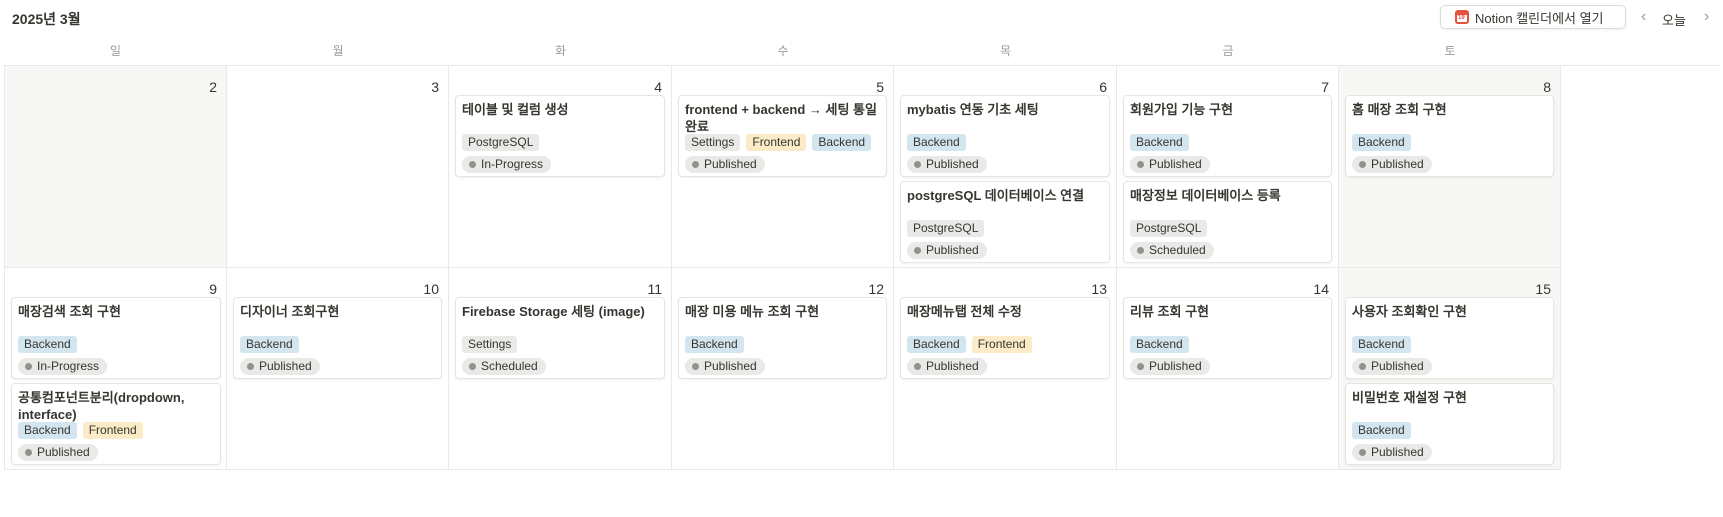 Image resolution: width=1723 pixels, height=517 pixels. I want to click on event-card: 매장검색 조회 구현 Backend In-Progress, so click(116, 338).